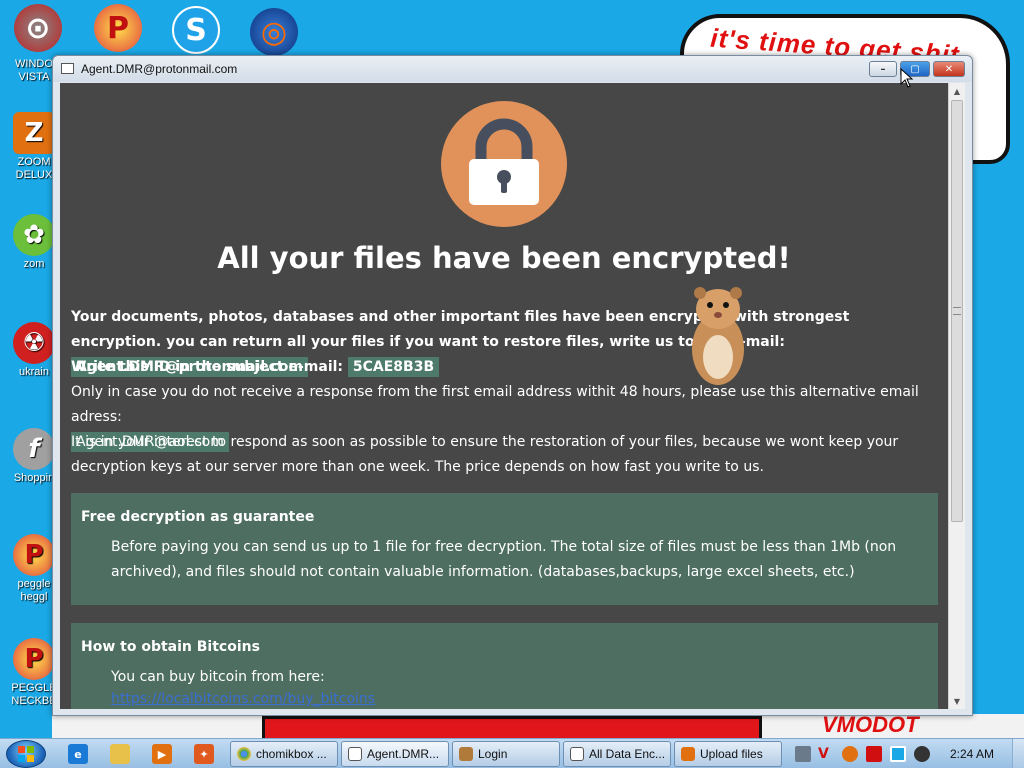 The image size is (1024, 768). What do you see at coordinates (907, 78) in the screenshot?
I see `mouse-cursor-icon` at bounding box center [907, 78].